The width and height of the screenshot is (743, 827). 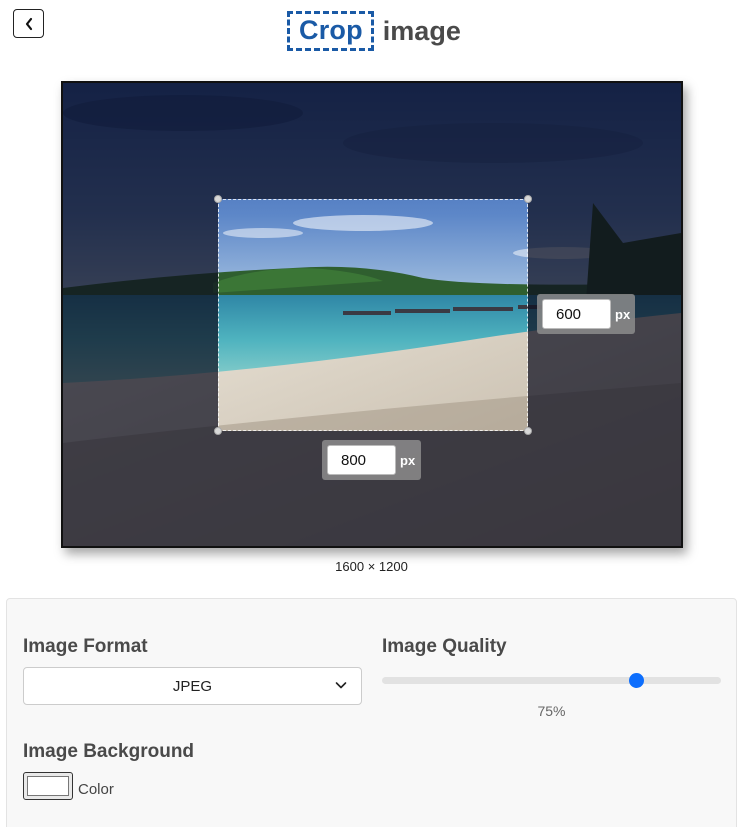 What do you see at coordinates (218, 431) in the screenshot?
I see `crop-handle-bottom-left` at bounding box center [218, 431].